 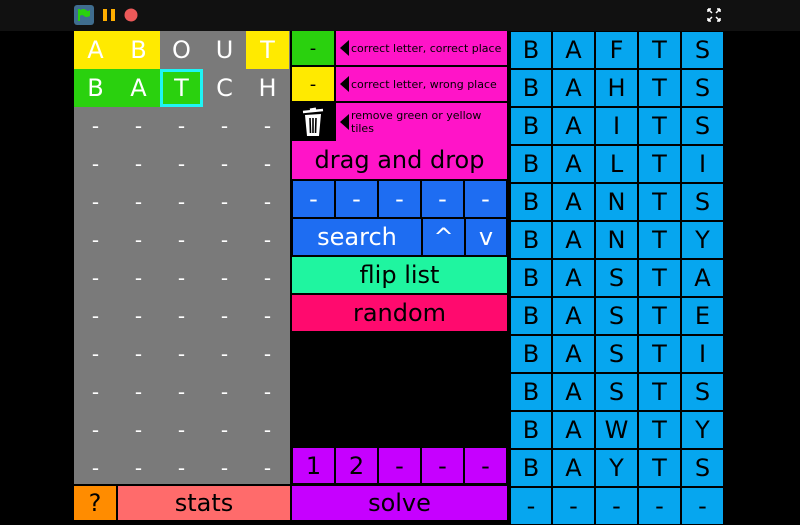 What do you see at coordinates (714, 15) in the screenshot?
I see `fullscreen-button` at bounding box center [714, 15].